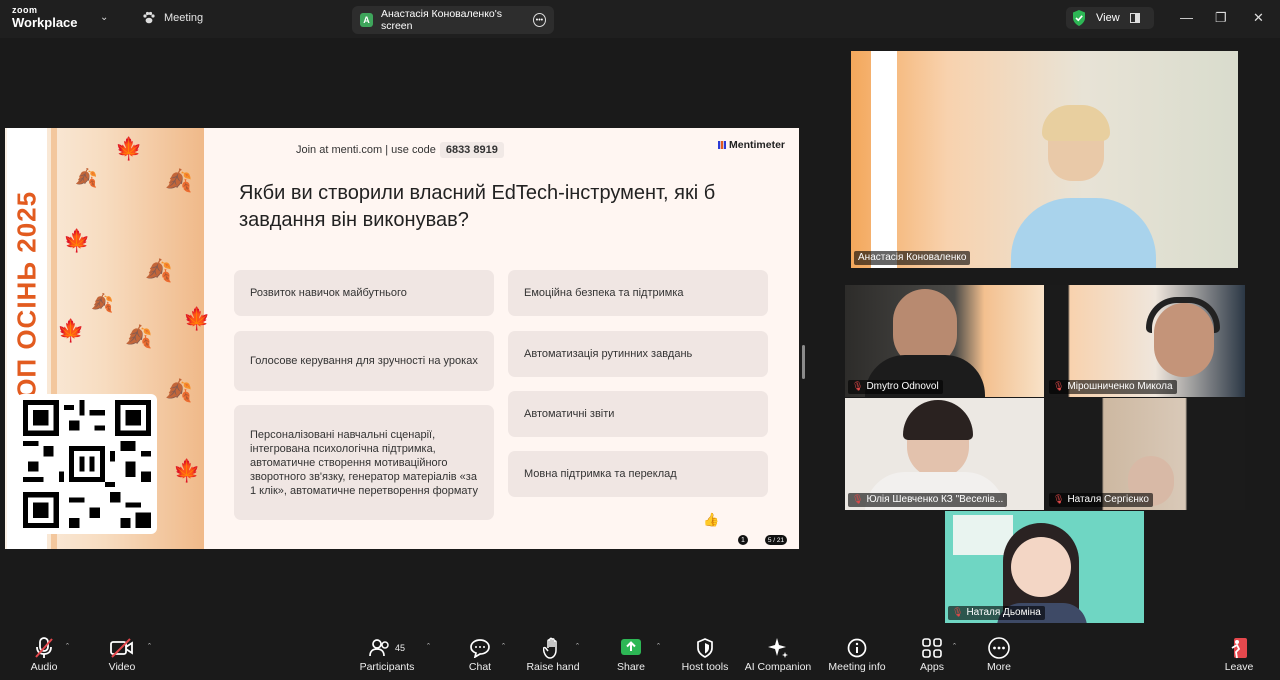 The height and width of the screenshot is (680, 1280). I want to click on audio-button: Audio, so click(44, 655).